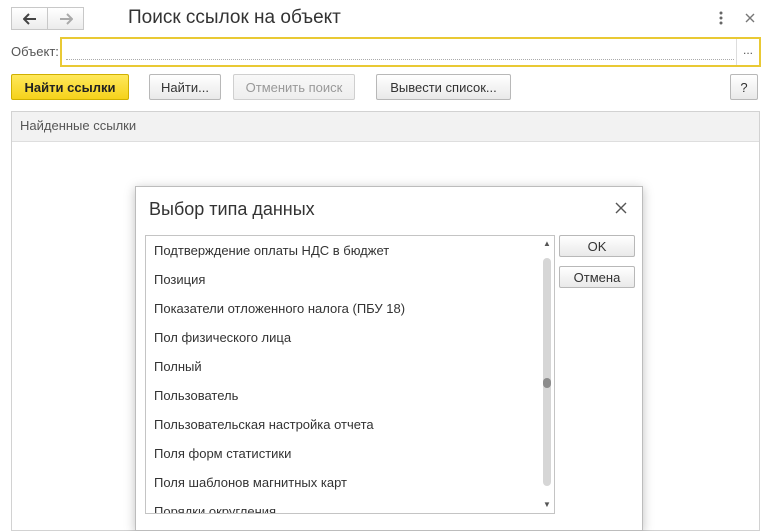 This screenshot has width=771, height=531. Describe the element at coordinates (234, 17) in the screenshot. I see `page-title: Поиск ссылок на объект` at that location.